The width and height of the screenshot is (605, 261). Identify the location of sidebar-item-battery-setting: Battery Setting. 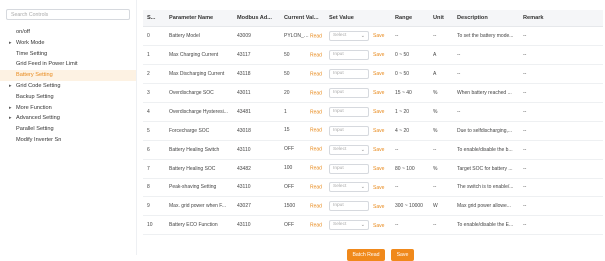
(68, 75).